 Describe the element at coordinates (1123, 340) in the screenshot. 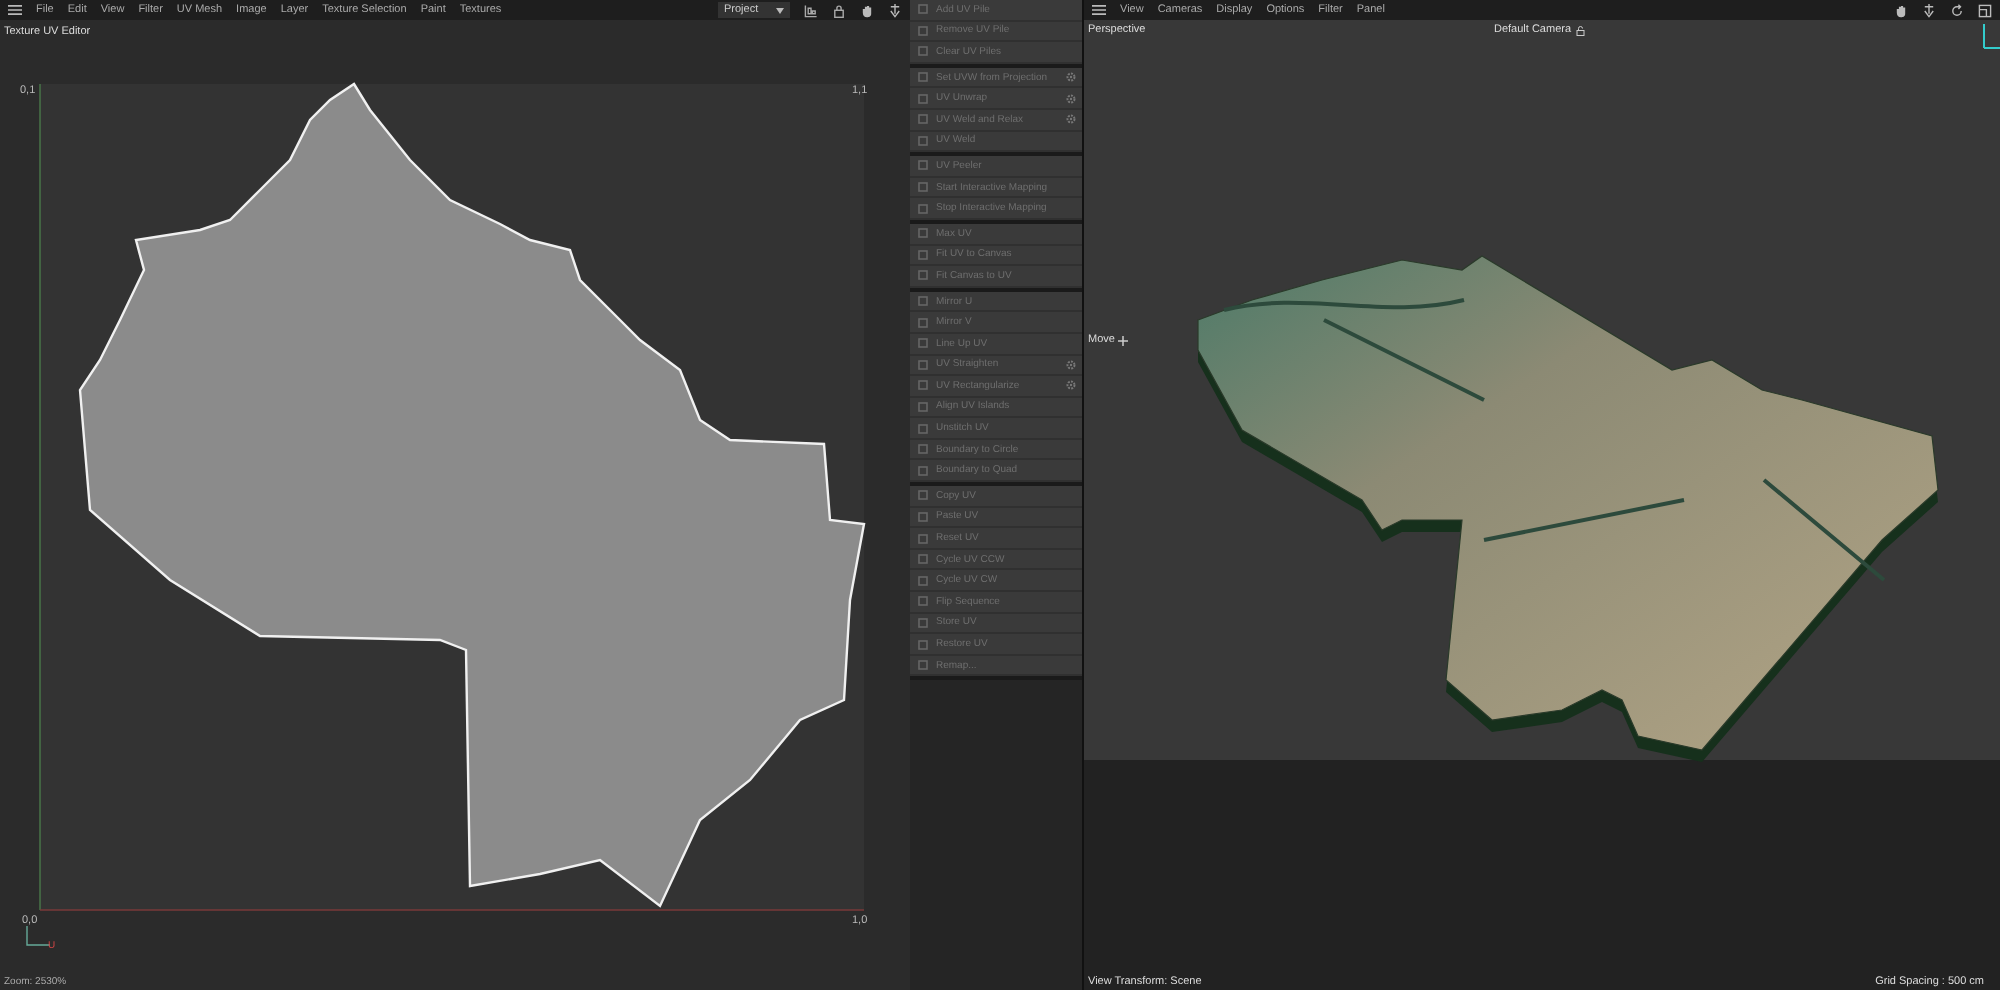

I see `move-icon` at that location.